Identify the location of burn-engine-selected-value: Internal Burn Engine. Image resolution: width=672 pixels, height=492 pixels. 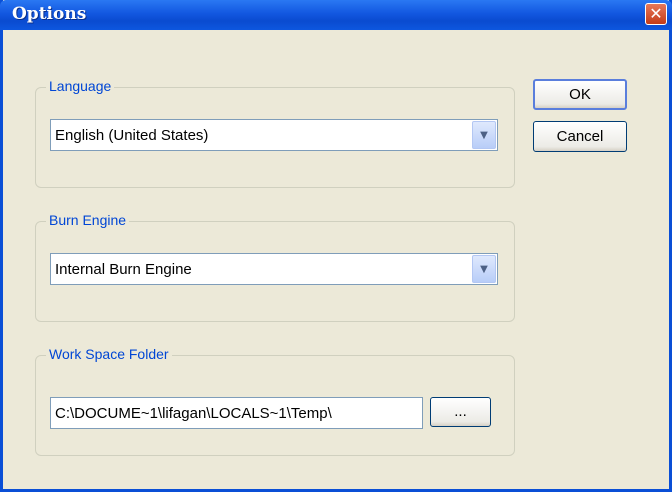
(123, 269).